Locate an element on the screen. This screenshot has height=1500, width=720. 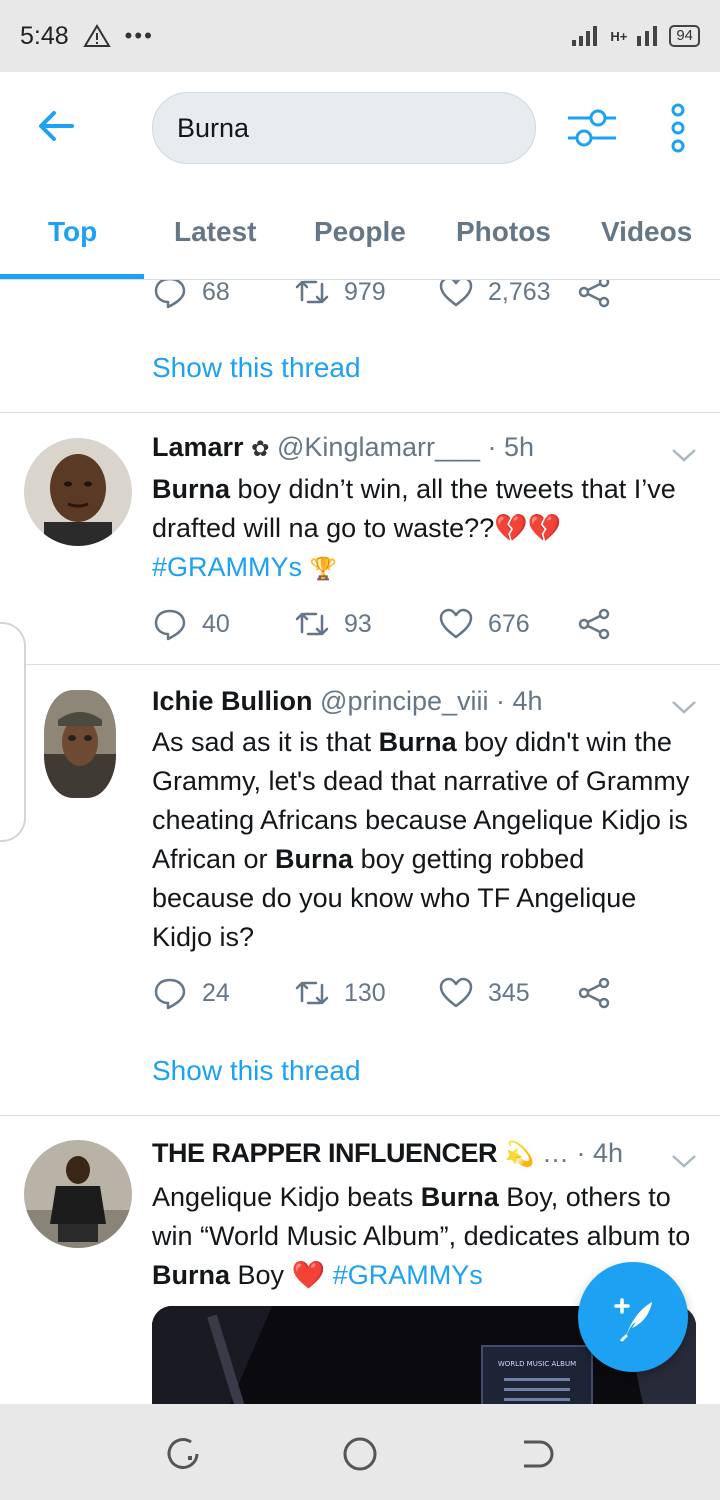
like-button: 345 is located at coordinates (484, 993).